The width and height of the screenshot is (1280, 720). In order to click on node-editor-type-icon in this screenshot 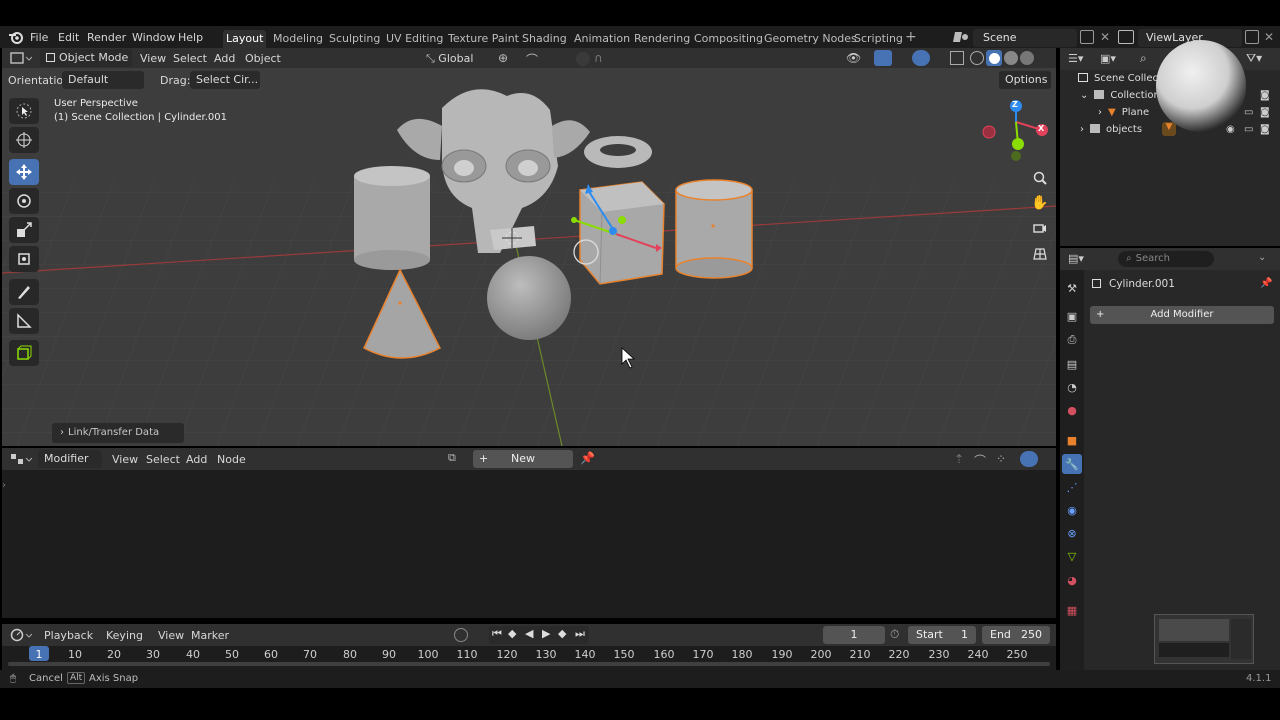, I will do `click(21, 459)`.